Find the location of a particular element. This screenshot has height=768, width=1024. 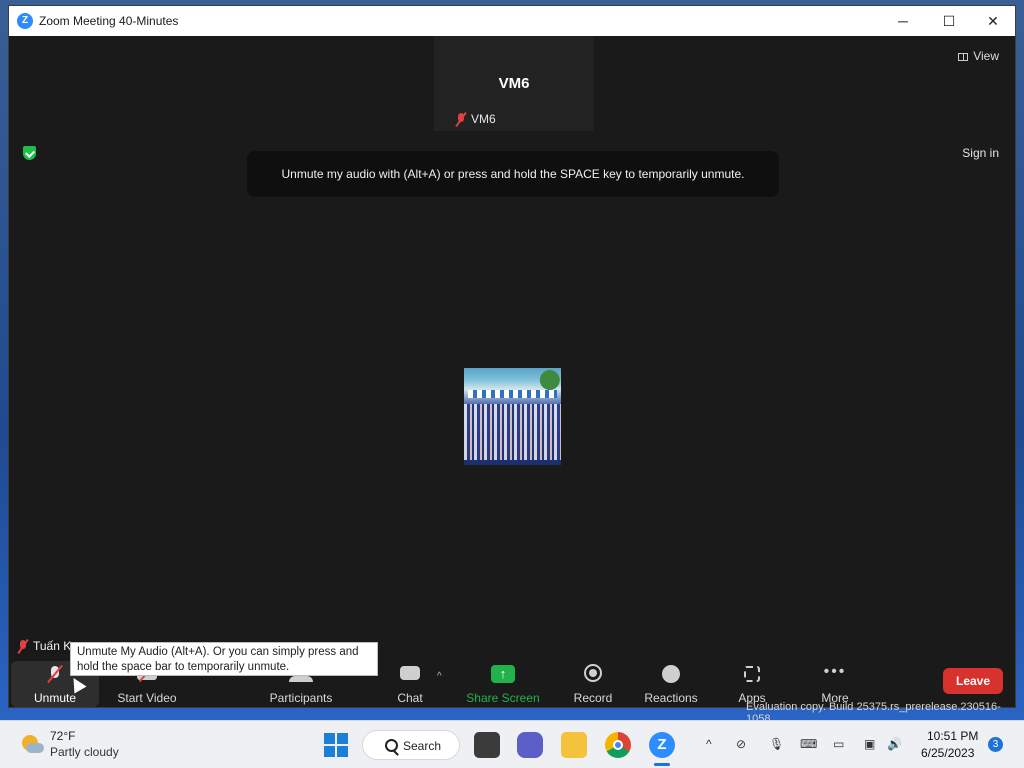

self-name-text: Tuấn K is located at coordinates (52, 646).